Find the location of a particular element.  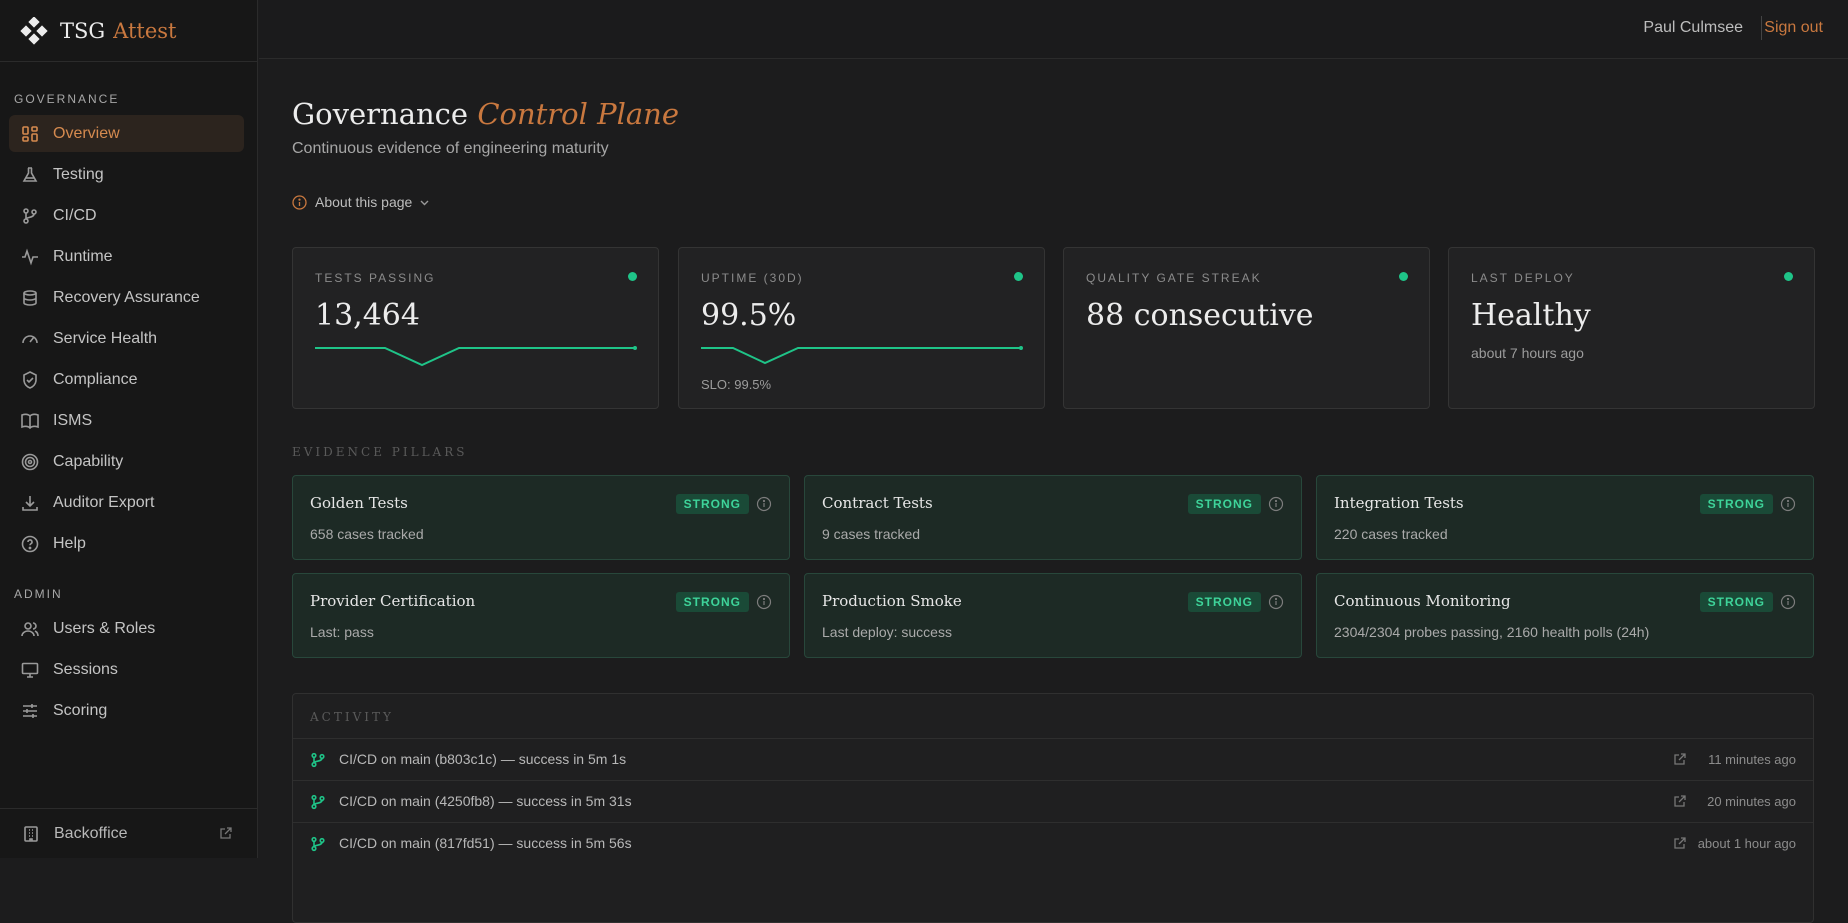

backoffice-label: Backoffice is located at coordinates (91, 833).